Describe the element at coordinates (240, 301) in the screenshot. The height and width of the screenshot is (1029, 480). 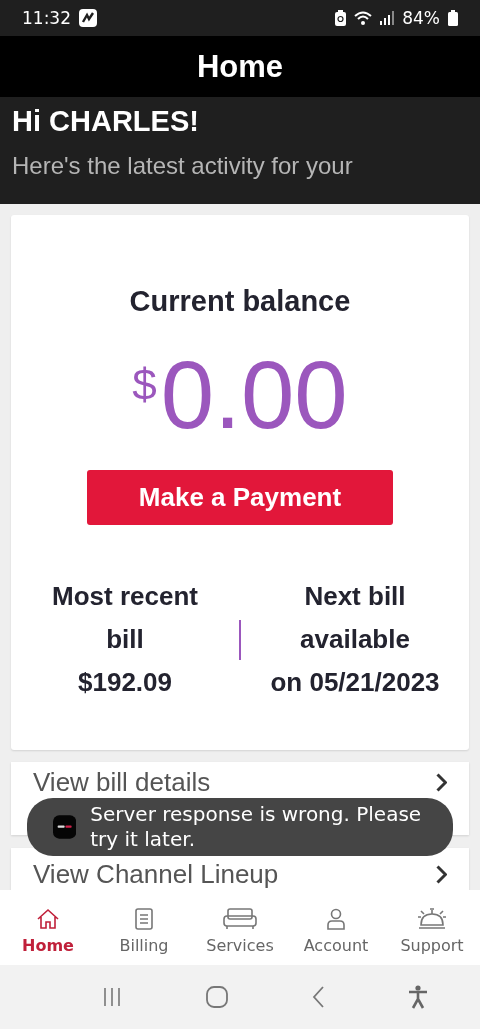
I see `balance-title: Current balance` at that location.